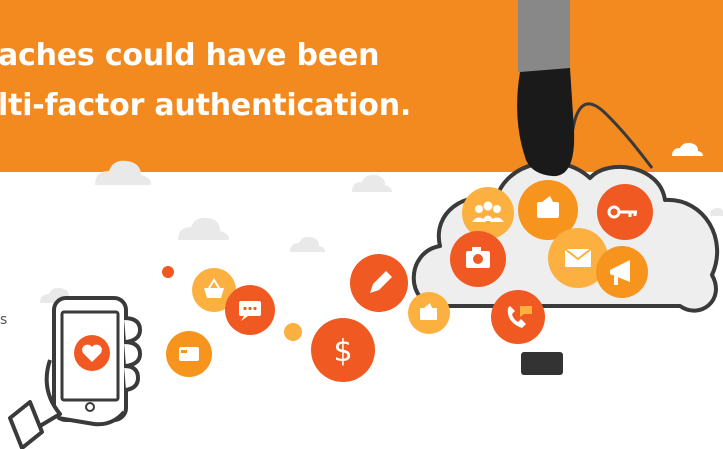  What do you see at coordinates (478, 259) in the screenshot?
I see `camera-icon` at bounding box center [478, 259].